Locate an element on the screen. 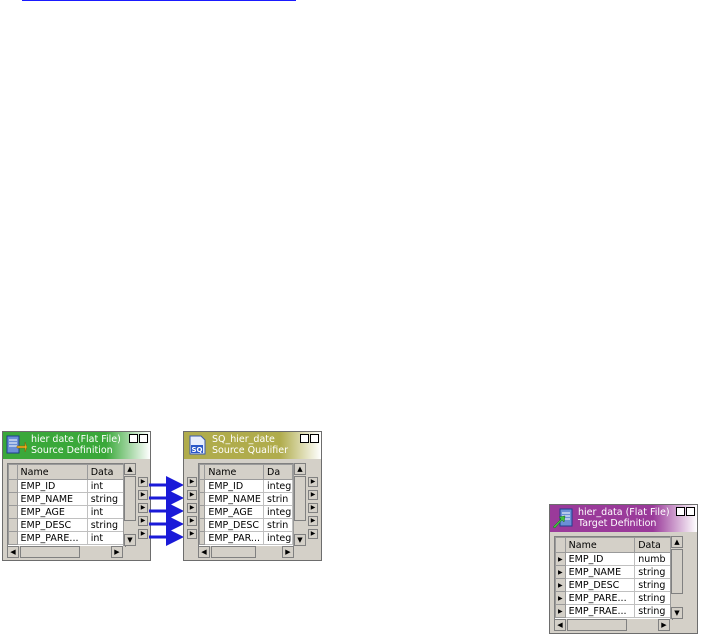 Image resolution: width=701 pixels, height=636 pixels. sq-icon-text: SQ is located at coordinates (197, 450).